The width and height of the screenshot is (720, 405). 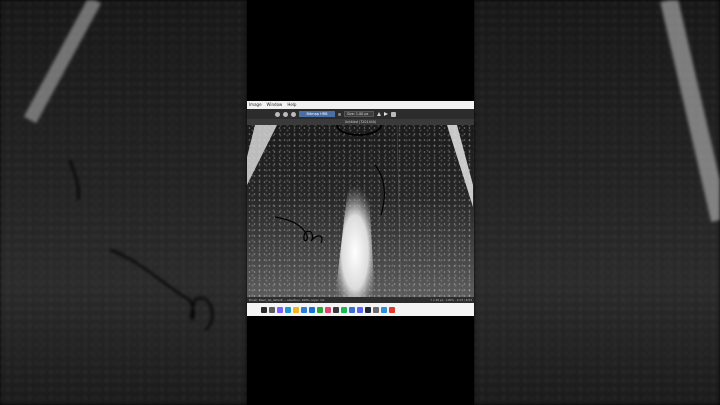 I want to click on guide-line, so click(x=399, y=211).